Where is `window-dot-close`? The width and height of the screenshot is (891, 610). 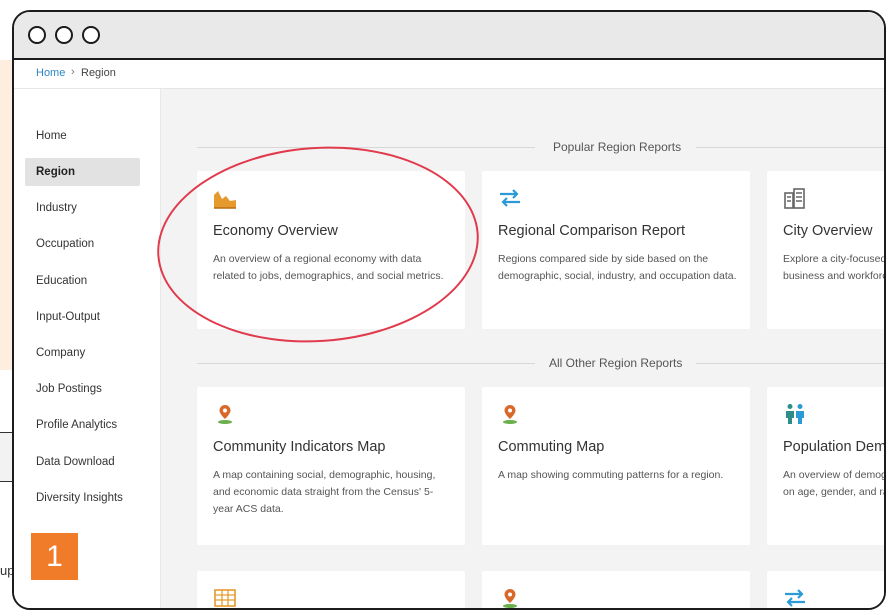
window-dot-close is located at coordinates (37, 35).